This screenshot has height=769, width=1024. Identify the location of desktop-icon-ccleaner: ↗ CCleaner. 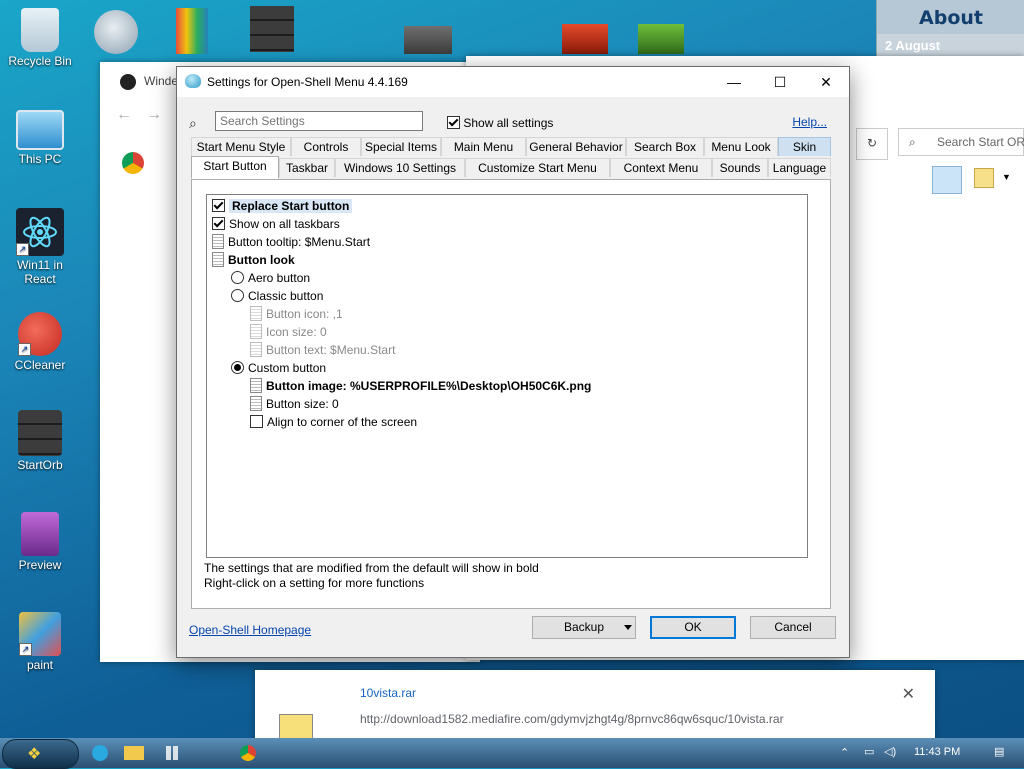
(40, 342).